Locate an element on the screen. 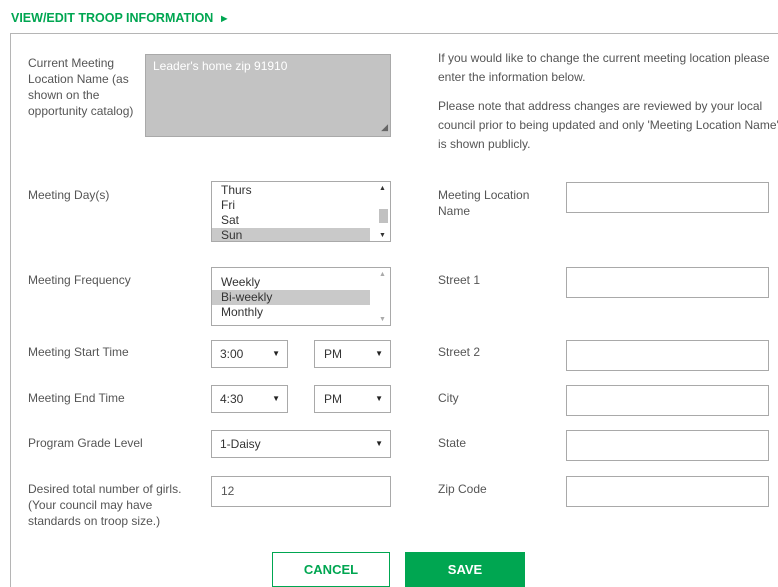 The width and height of the screenshot is (778, 587). start-ampm-select: PM ▼ is located at coordinates (352, 354).